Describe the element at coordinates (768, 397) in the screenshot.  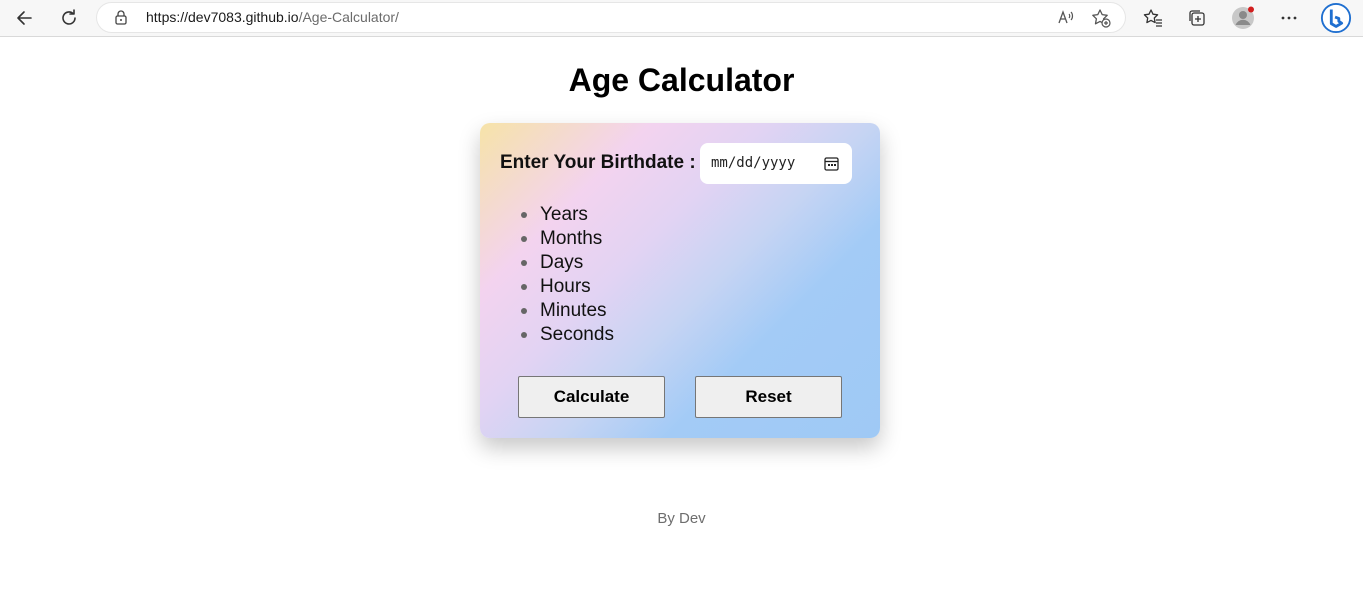
I see `reset-button: Reset` at that location.